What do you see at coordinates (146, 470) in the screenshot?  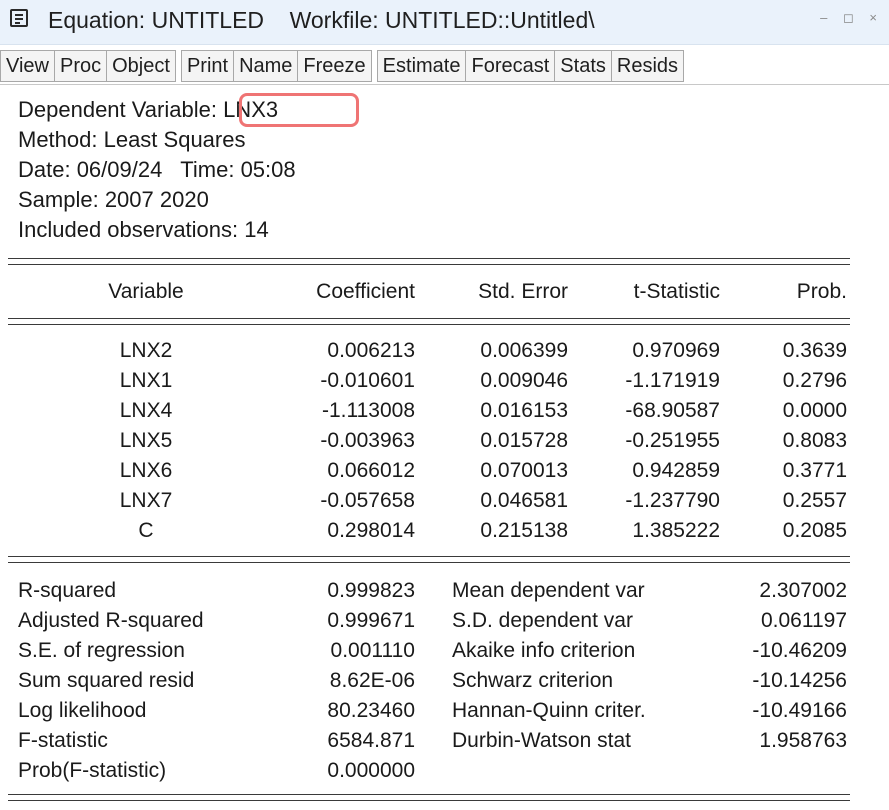 I see `table-cell-variable: LNX6` at bounding box center [146, 470].